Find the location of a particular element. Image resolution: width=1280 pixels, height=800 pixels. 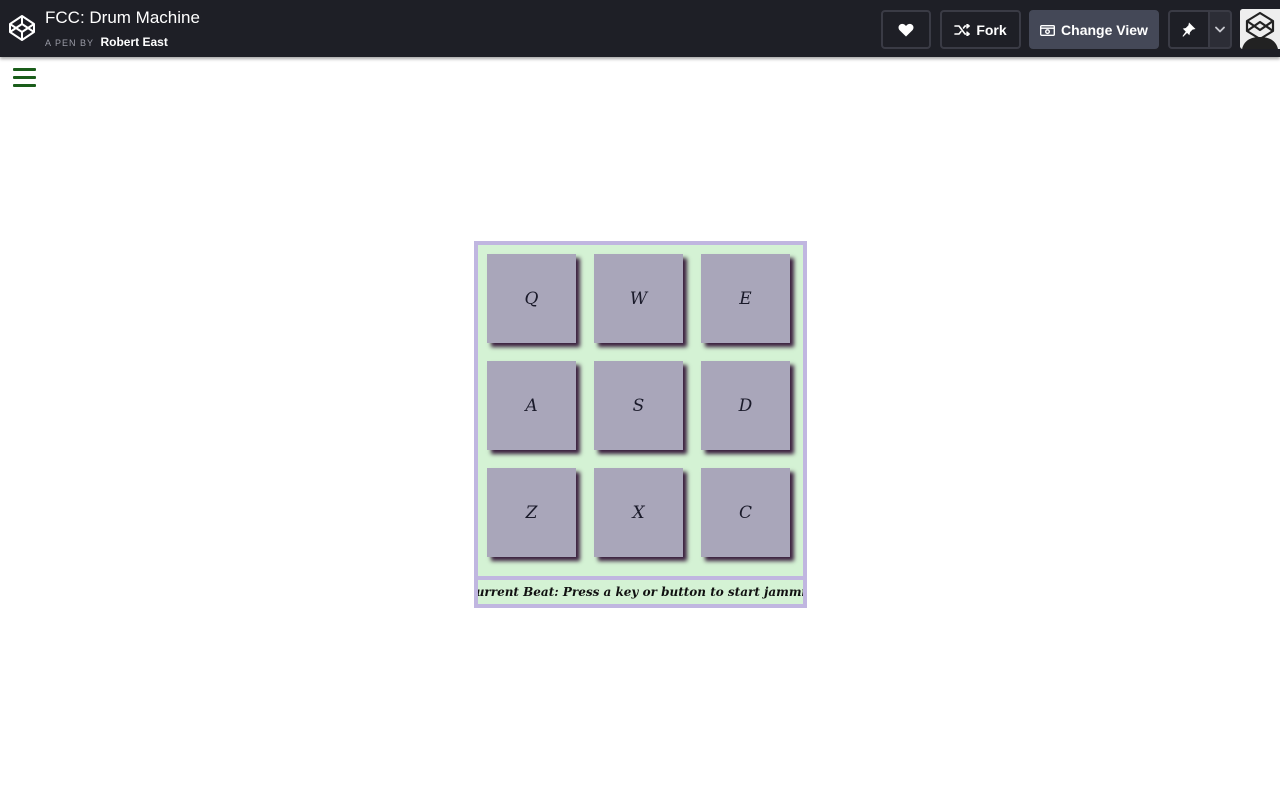

pin-dropdown-button is located at coordinates (1220, 29).